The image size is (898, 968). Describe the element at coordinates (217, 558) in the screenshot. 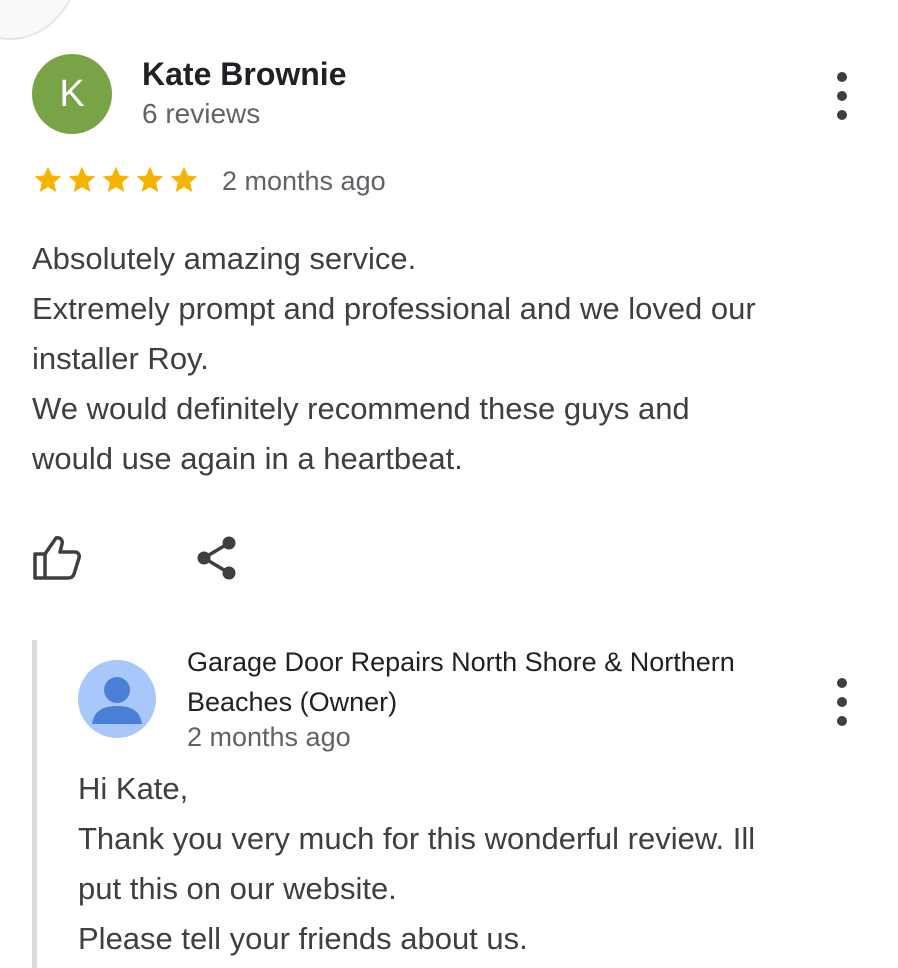

I see `share-icon` at that location.